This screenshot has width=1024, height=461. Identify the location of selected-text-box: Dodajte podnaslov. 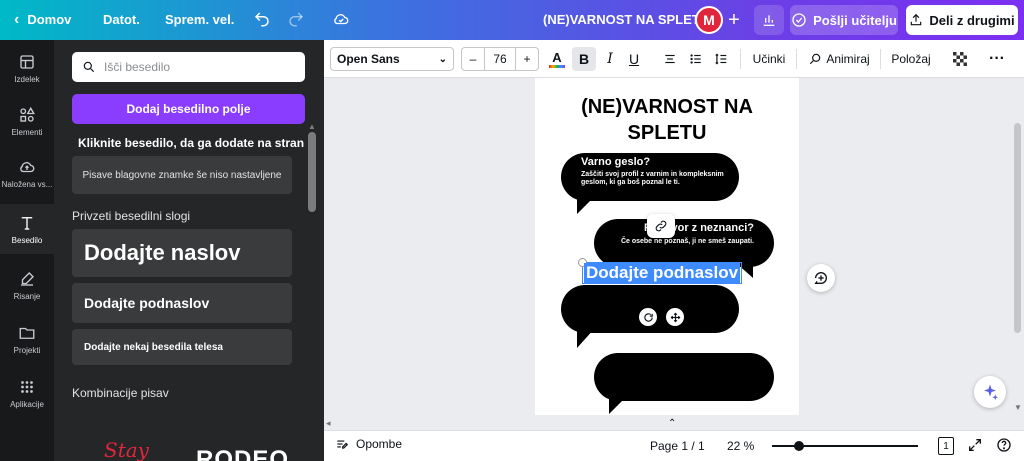
(660, 271).